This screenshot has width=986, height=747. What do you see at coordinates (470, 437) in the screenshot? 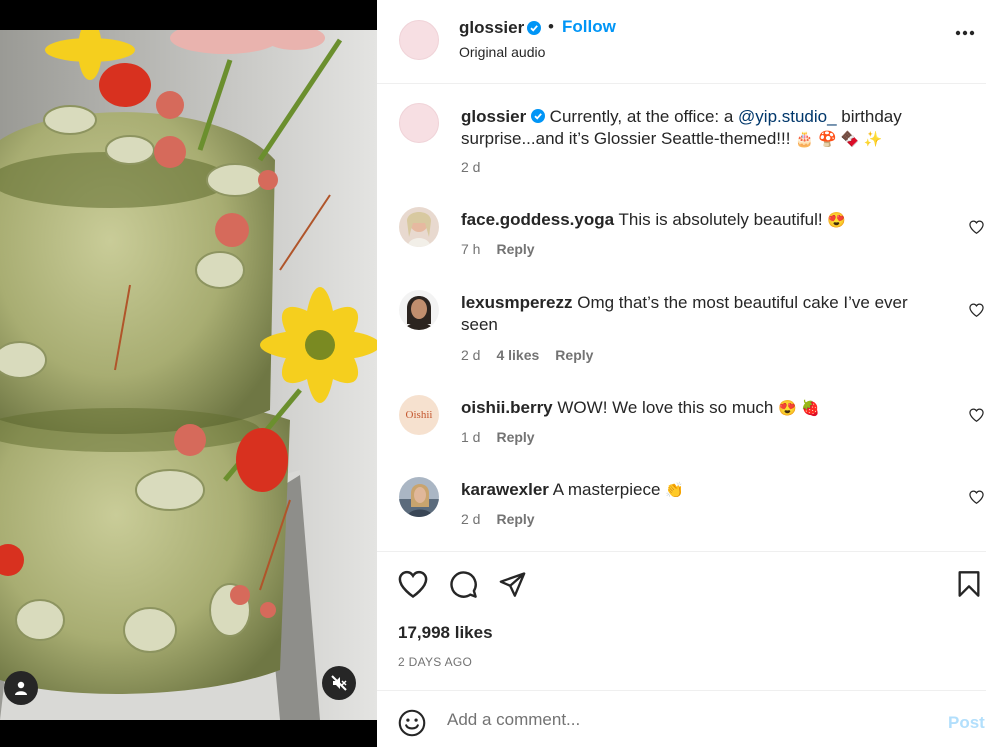
I see `comment-time: 1 d` at bounding box center [470, 437].